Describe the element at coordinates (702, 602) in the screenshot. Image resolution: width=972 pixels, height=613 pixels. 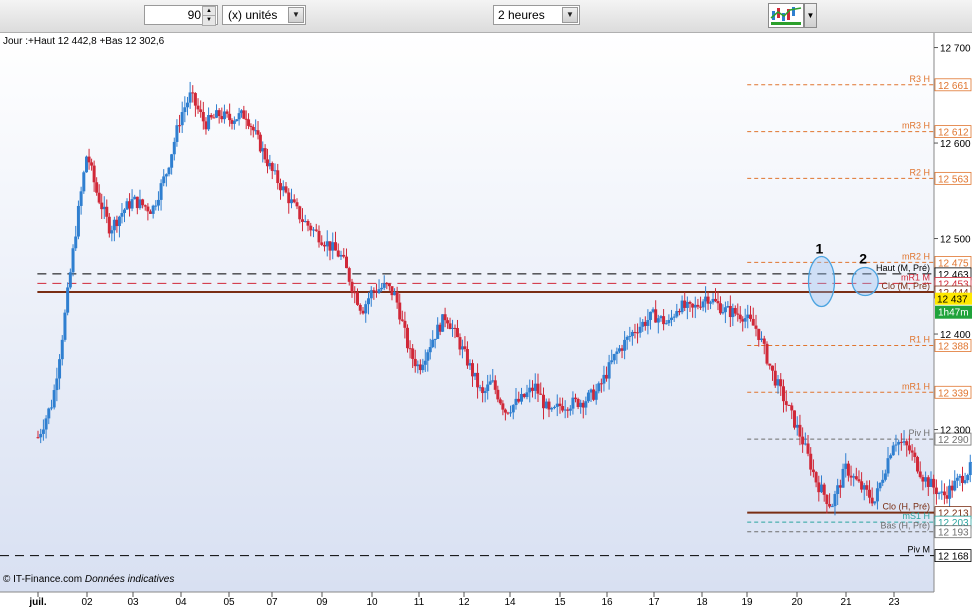
I see `x-tick-label-14: 18` at that location.